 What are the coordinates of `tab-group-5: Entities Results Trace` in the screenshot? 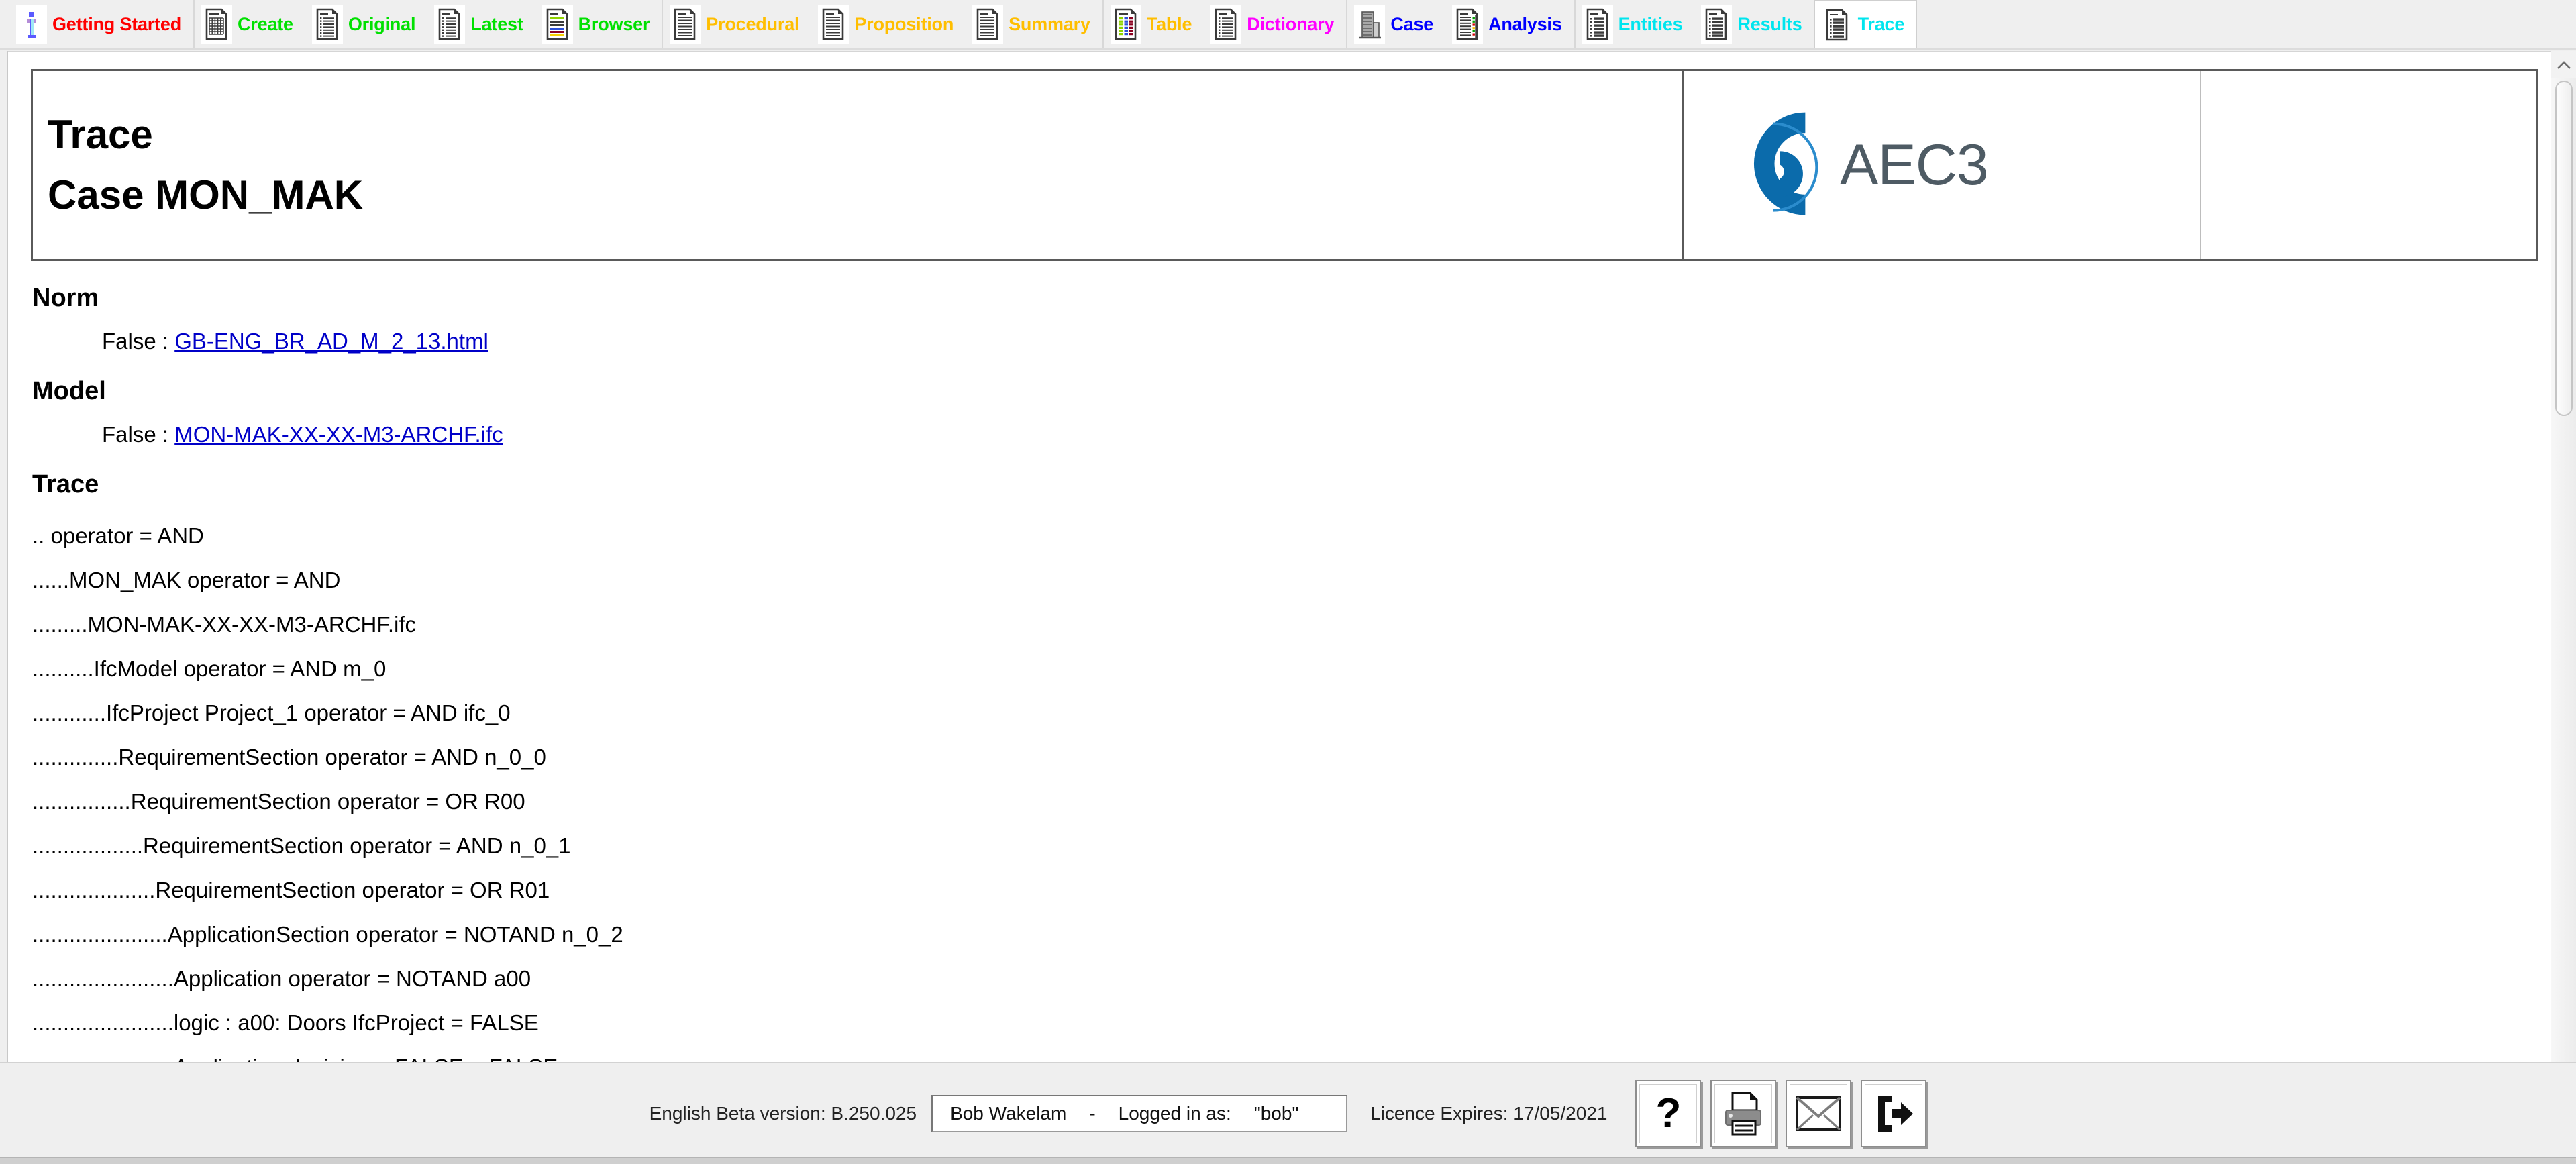 It's located at (1747, 24).